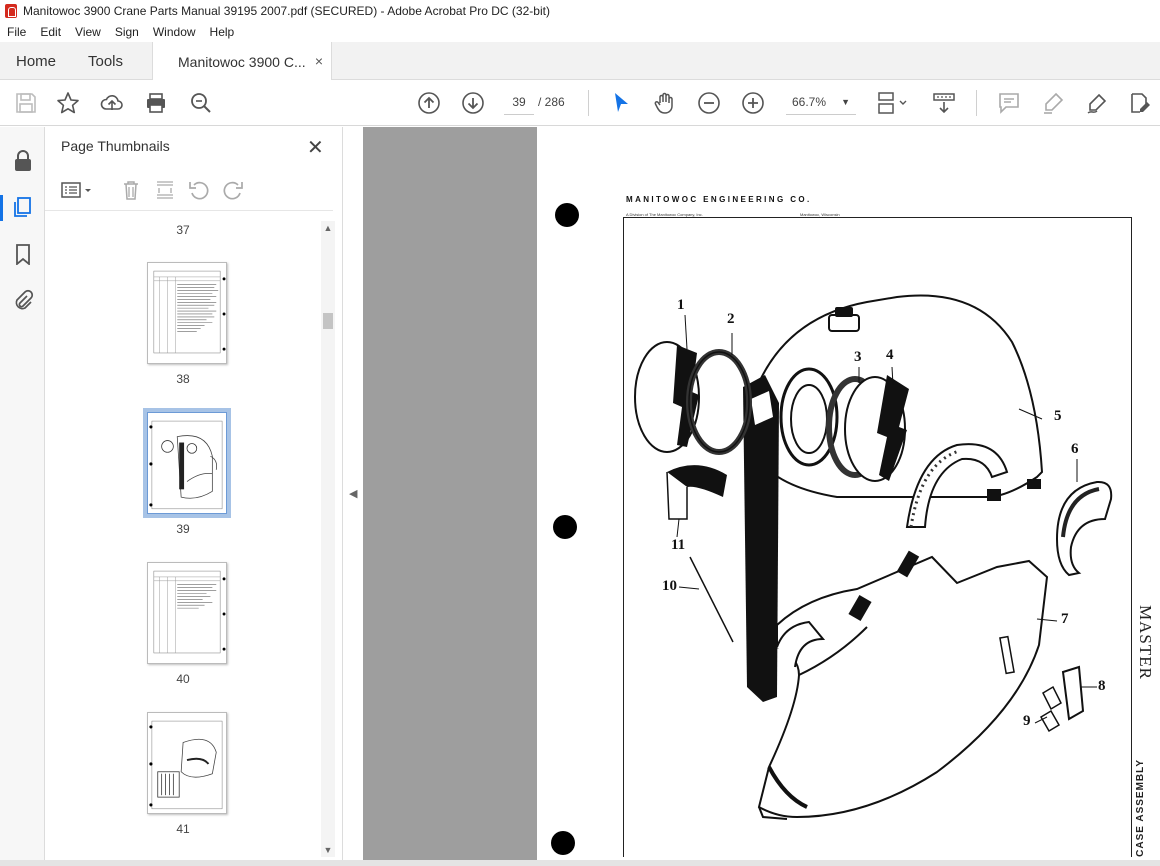  What do you see at coordinates (678, 545) in the screenshot?
I see `callout-11: 11` at bounding box center [678, 545].